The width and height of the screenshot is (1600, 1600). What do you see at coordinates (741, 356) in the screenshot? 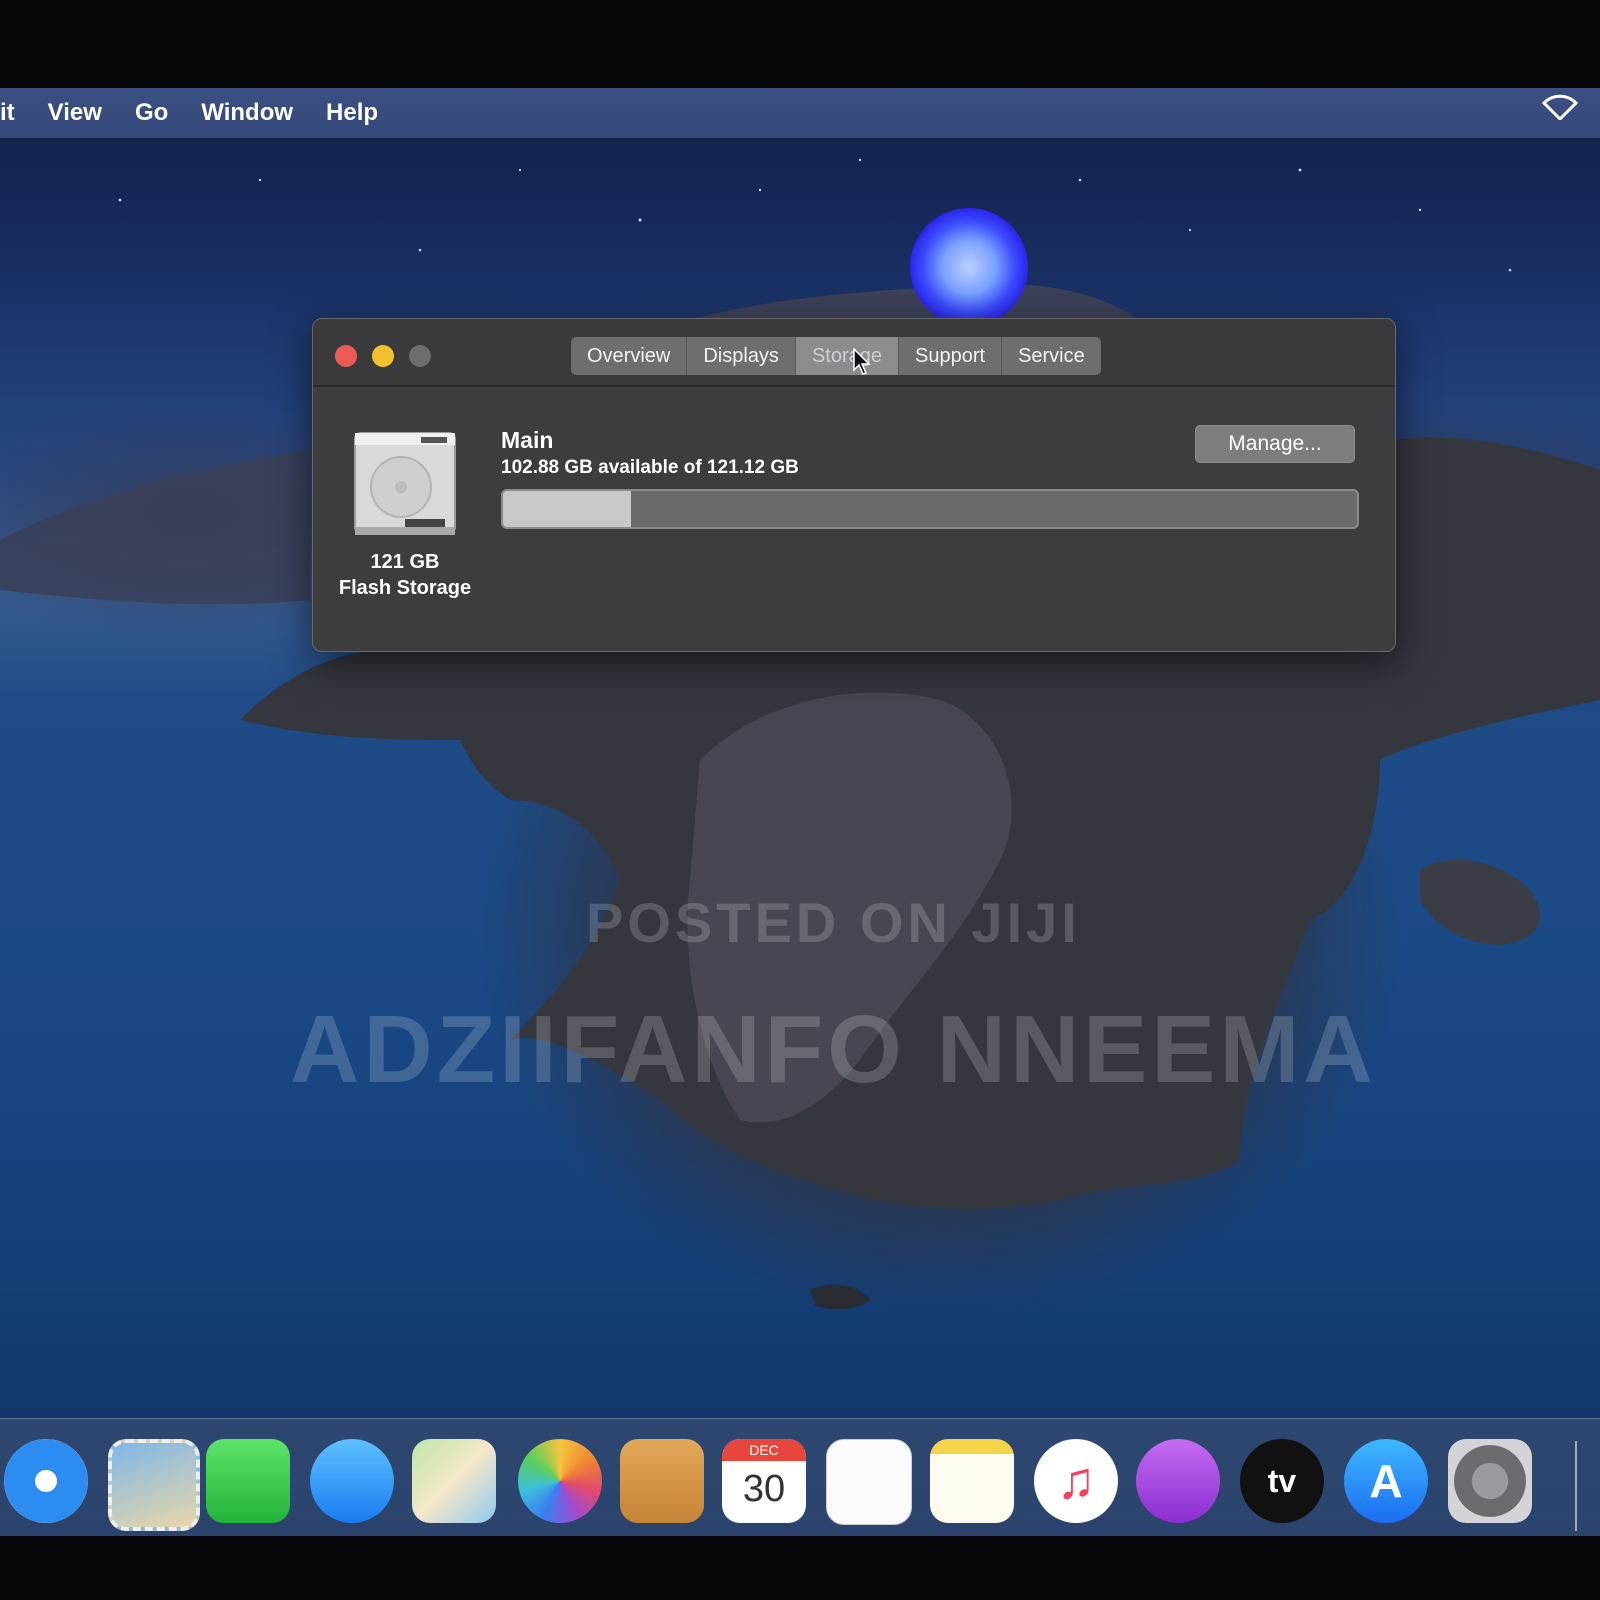
I see `tab-displays: Displays` at bounding box center [741, 356].